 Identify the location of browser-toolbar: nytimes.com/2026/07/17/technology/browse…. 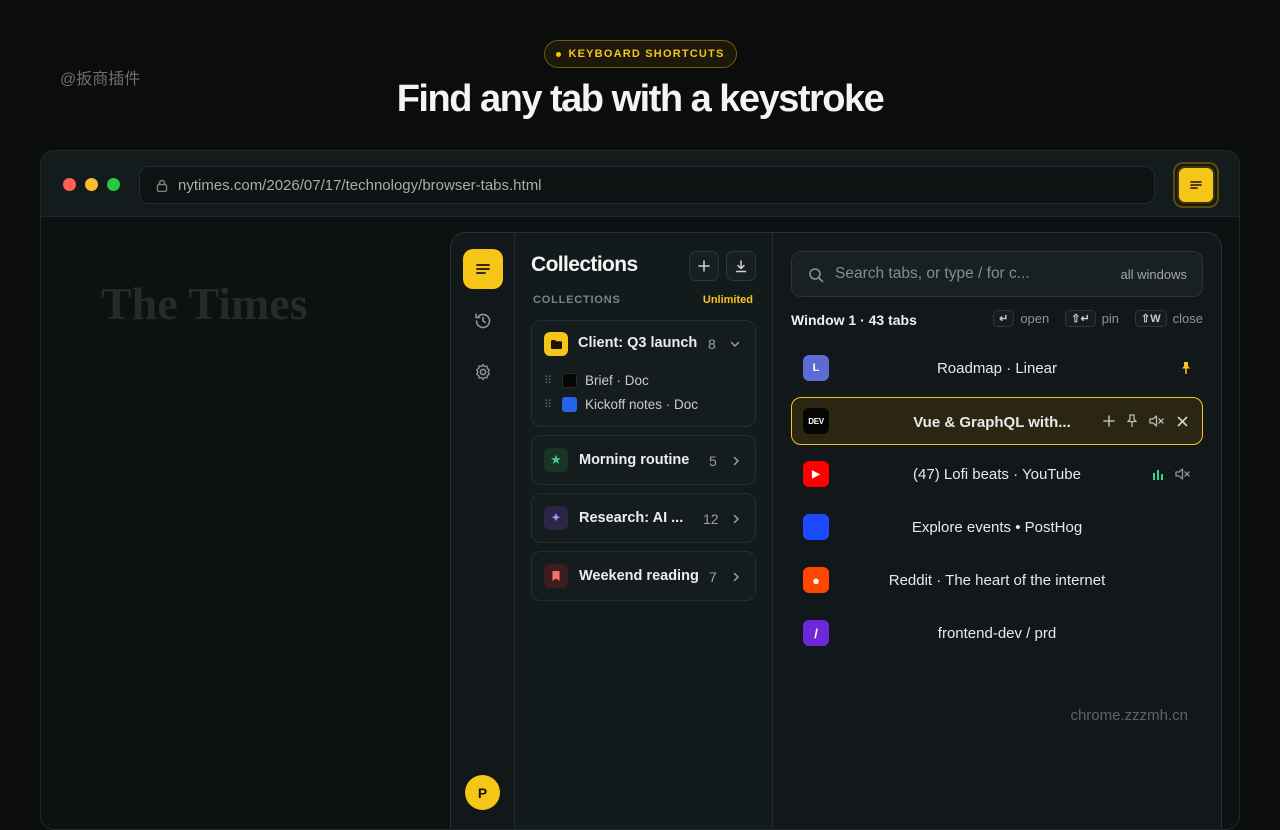
(640, 184).